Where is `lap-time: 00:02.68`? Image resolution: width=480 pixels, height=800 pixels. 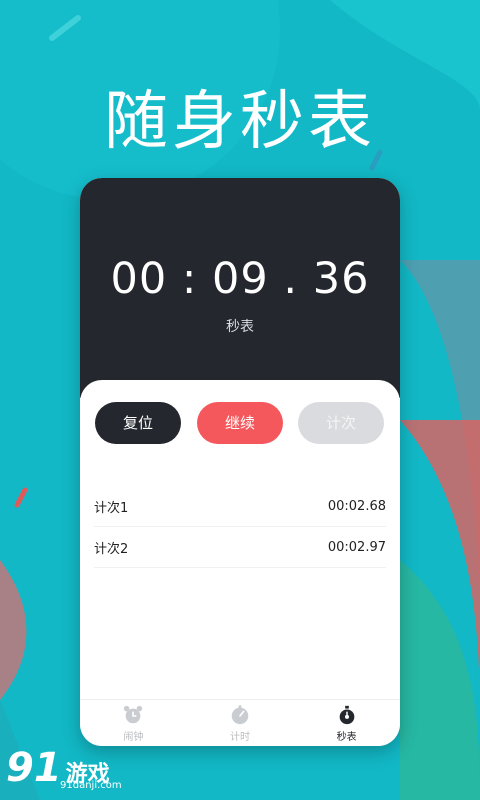 lap-time: 00:02.68 is located at coordinates (356, 506).